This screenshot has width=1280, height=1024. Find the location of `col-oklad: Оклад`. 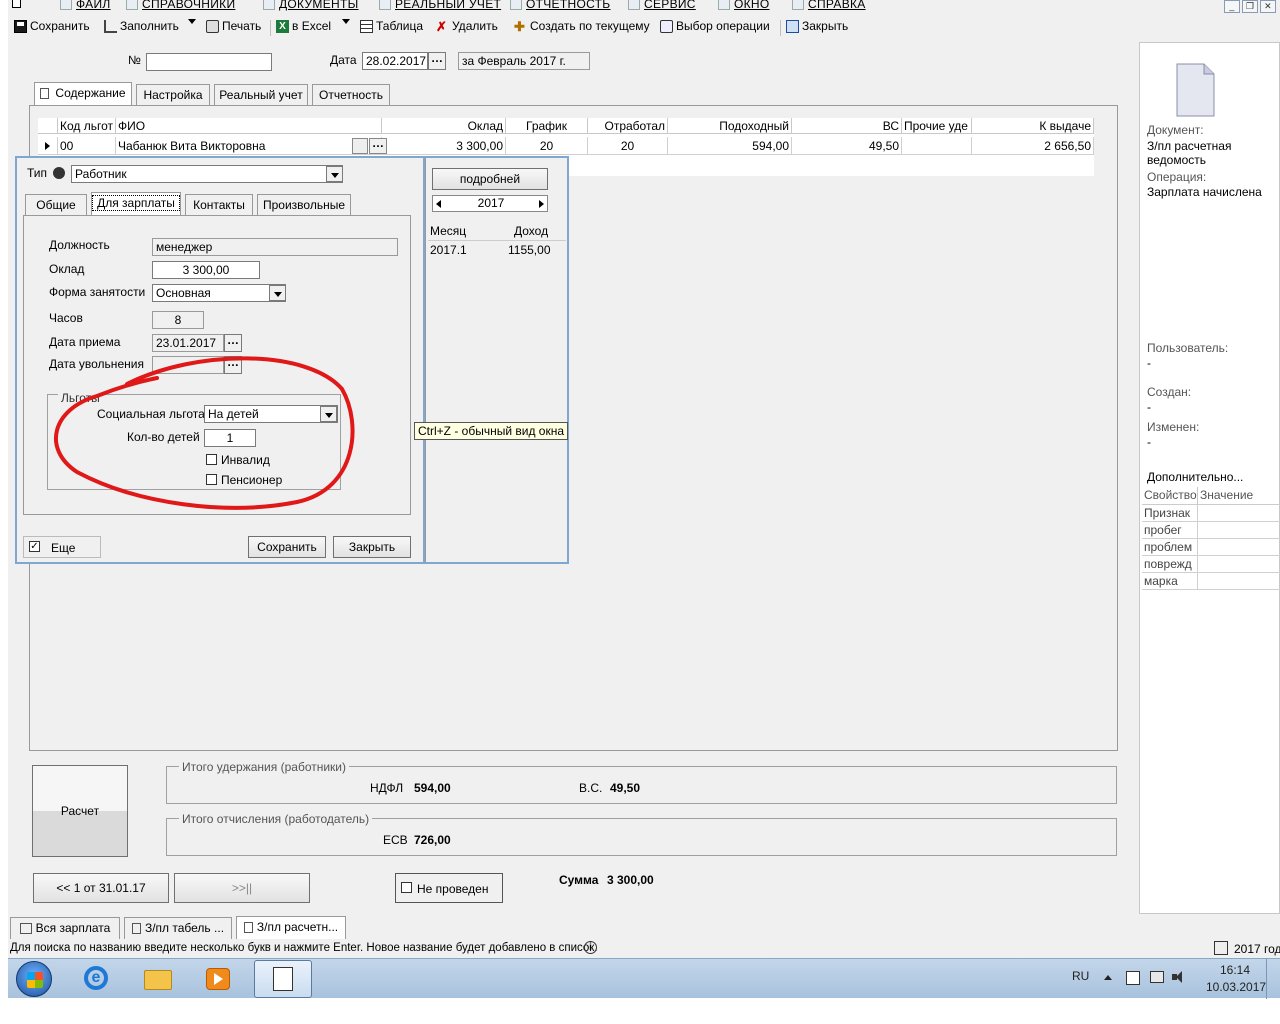

col-oklad: Оклад is located at coordinates (444, 126).